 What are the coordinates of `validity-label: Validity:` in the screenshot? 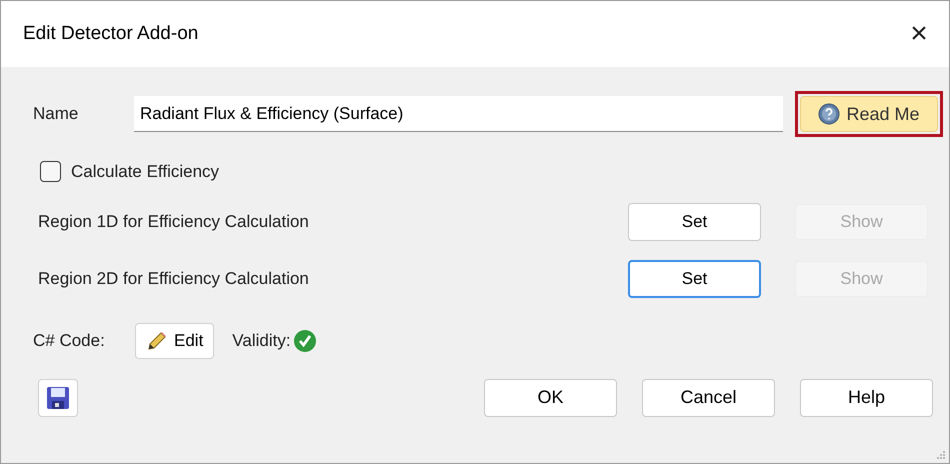 It's located at (261, 341).